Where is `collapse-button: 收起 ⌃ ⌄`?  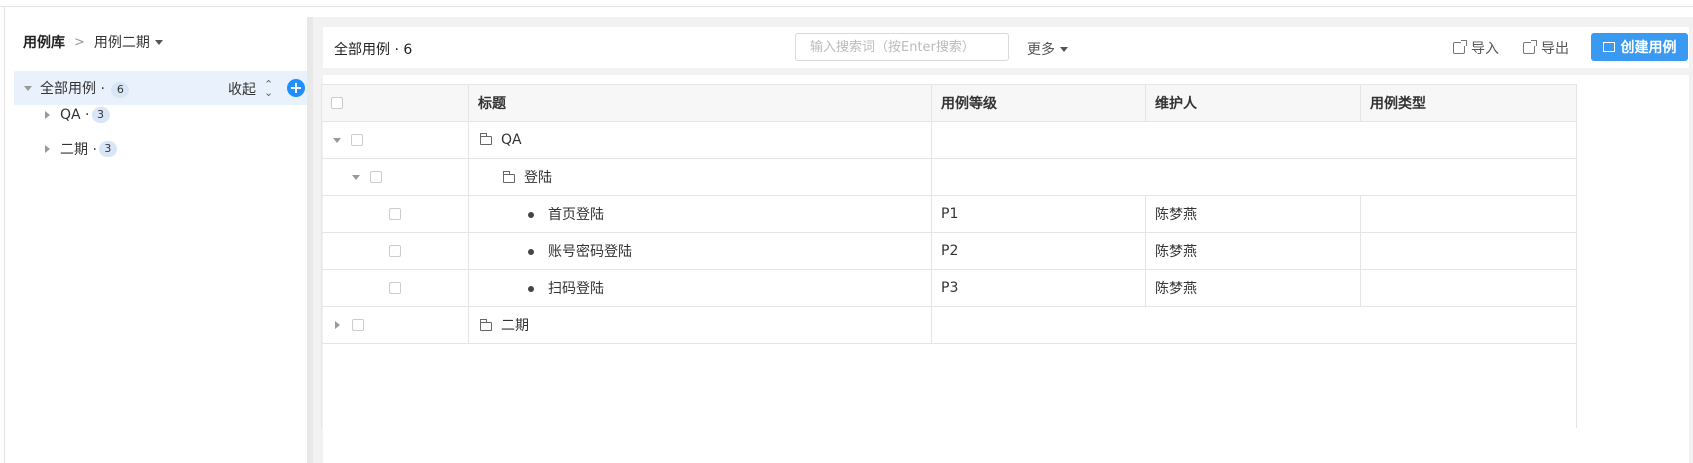 collapse-button: 收起 ⌃ ⌄ is located at coordinates (250, 89).